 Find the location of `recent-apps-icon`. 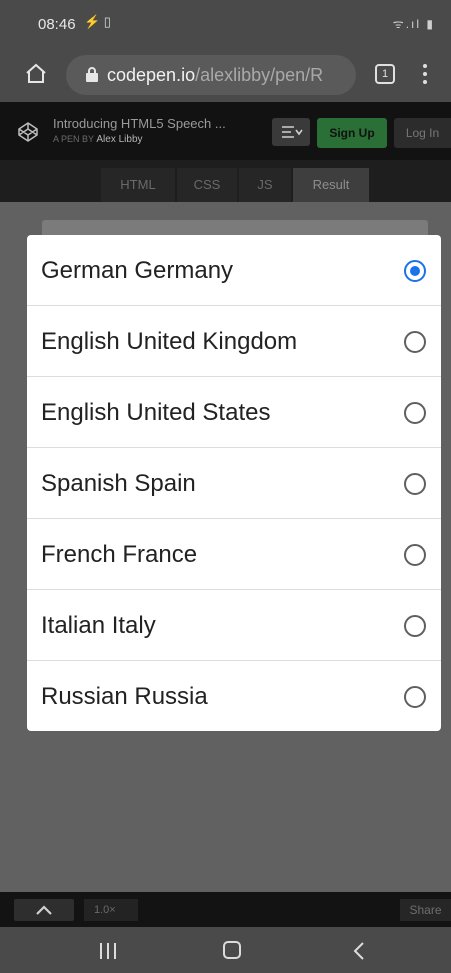

recent-apps-icon is located at coordinates (108, 951).